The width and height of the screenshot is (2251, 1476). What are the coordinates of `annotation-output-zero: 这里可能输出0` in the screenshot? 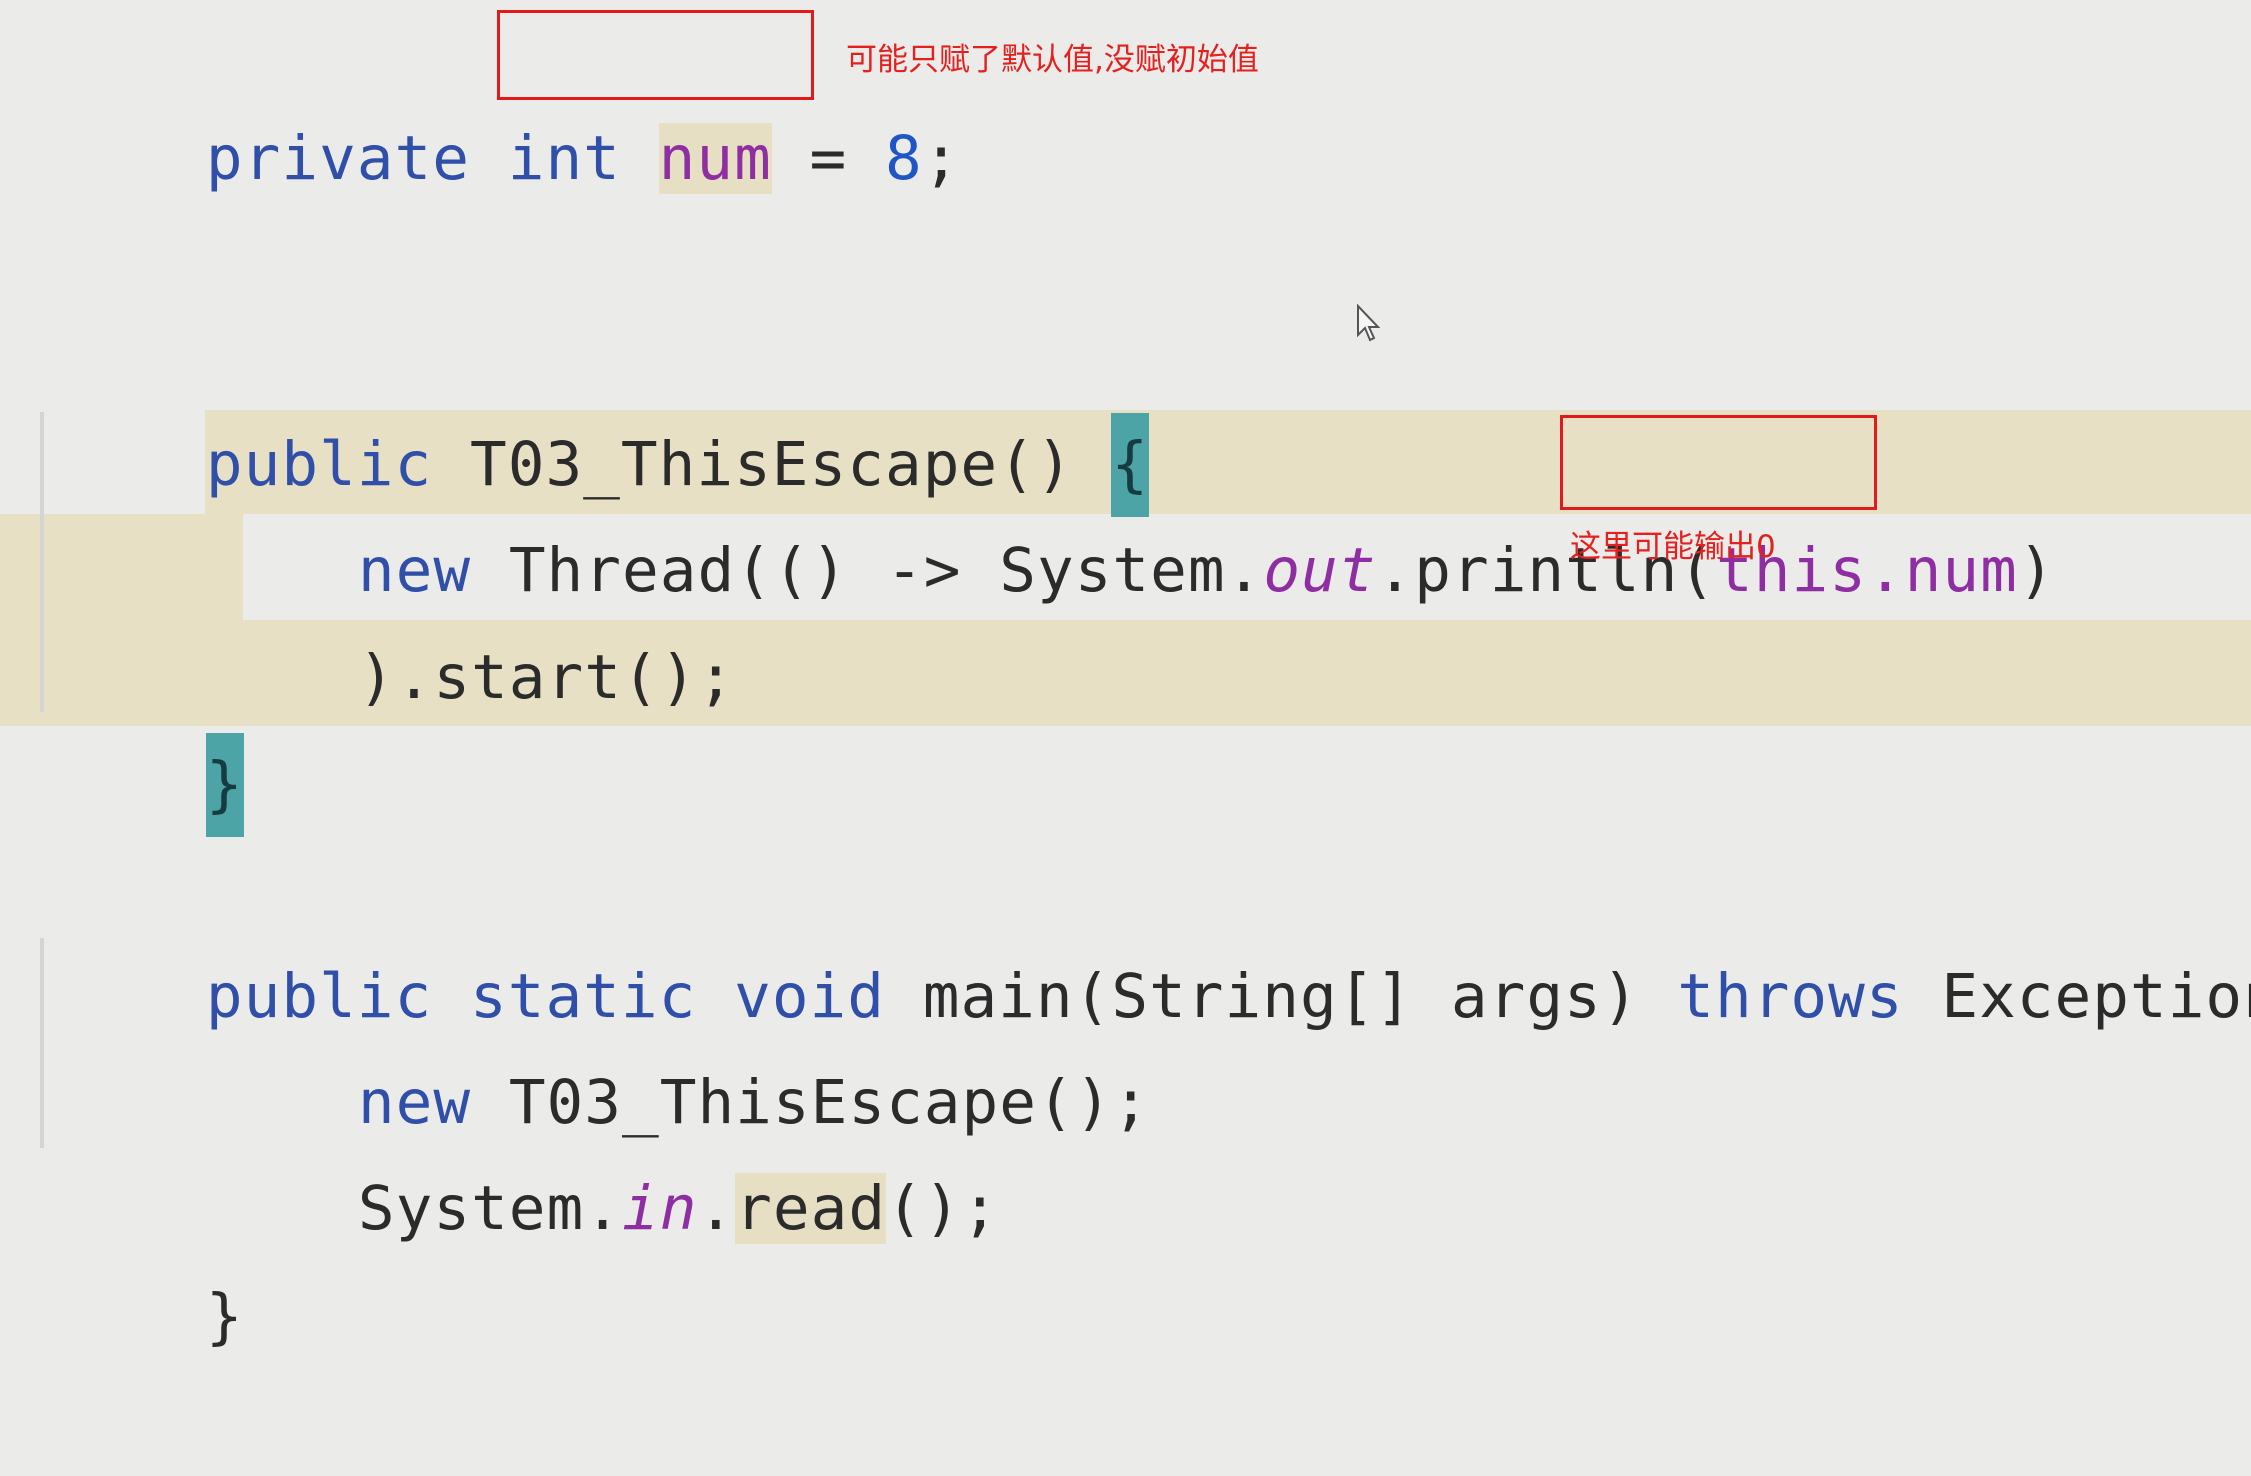 It's located at (1673, 547).